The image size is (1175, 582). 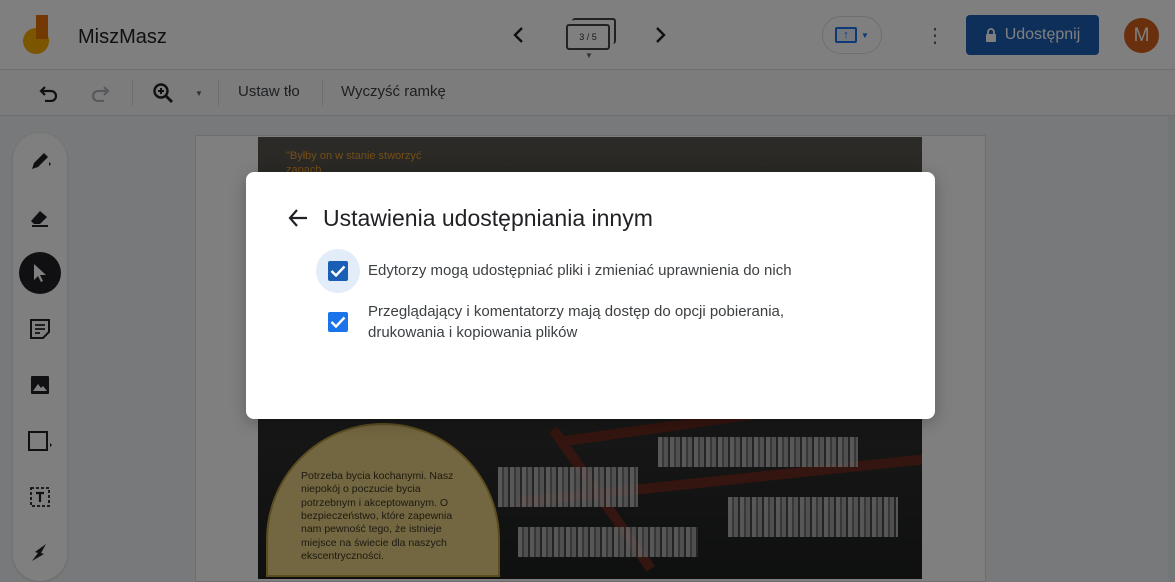 I want to click on viewers-can-download-checkbox, so click(x=338, y=322).